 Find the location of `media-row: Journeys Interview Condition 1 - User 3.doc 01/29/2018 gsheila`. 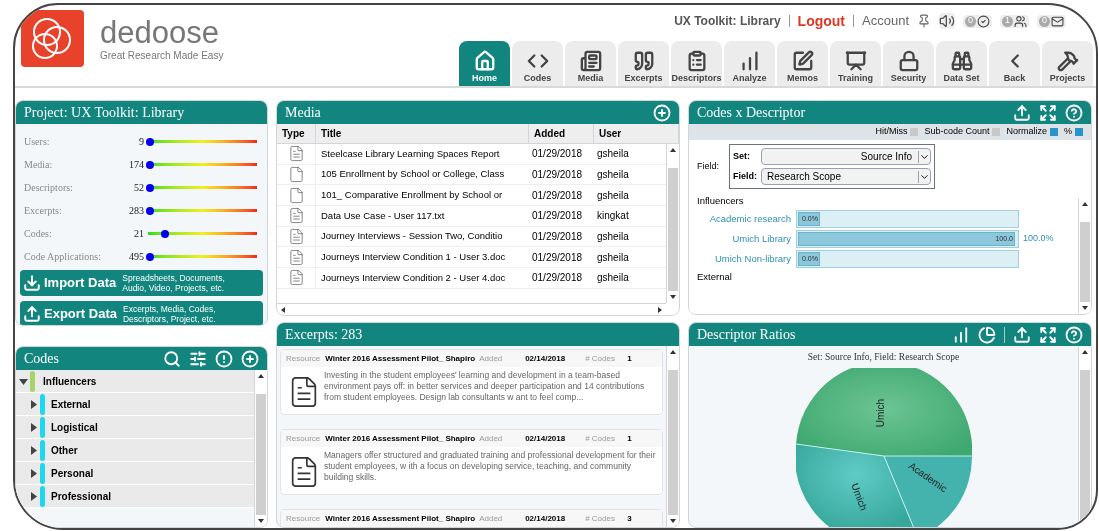

media-row: Journeys Interview Condition 1 - User 3.doc 01/29/2018 gsheila is located at coordinates (471, 258).